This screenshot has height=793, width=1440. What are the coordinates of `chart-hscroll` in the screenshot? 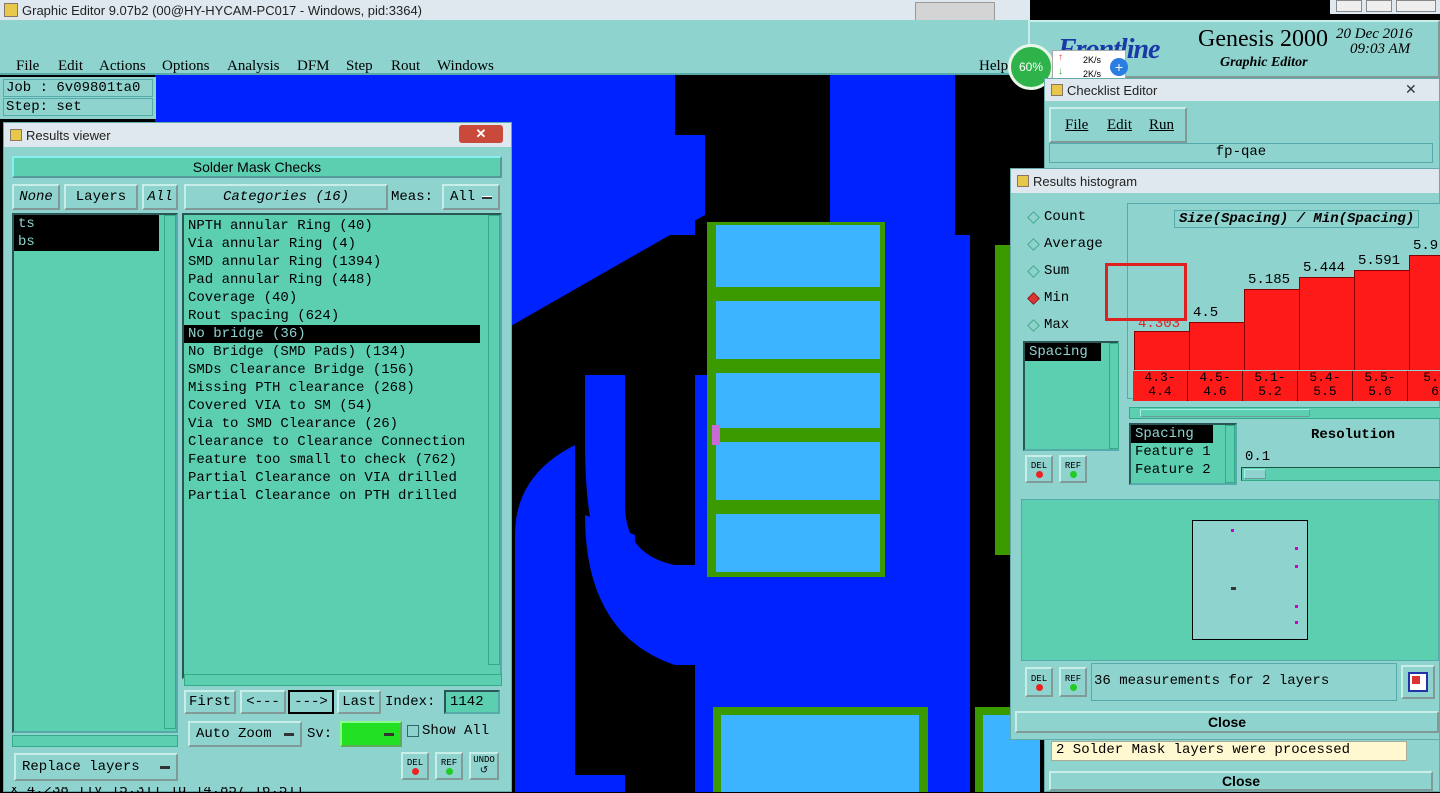 It's located at (1284, 413).